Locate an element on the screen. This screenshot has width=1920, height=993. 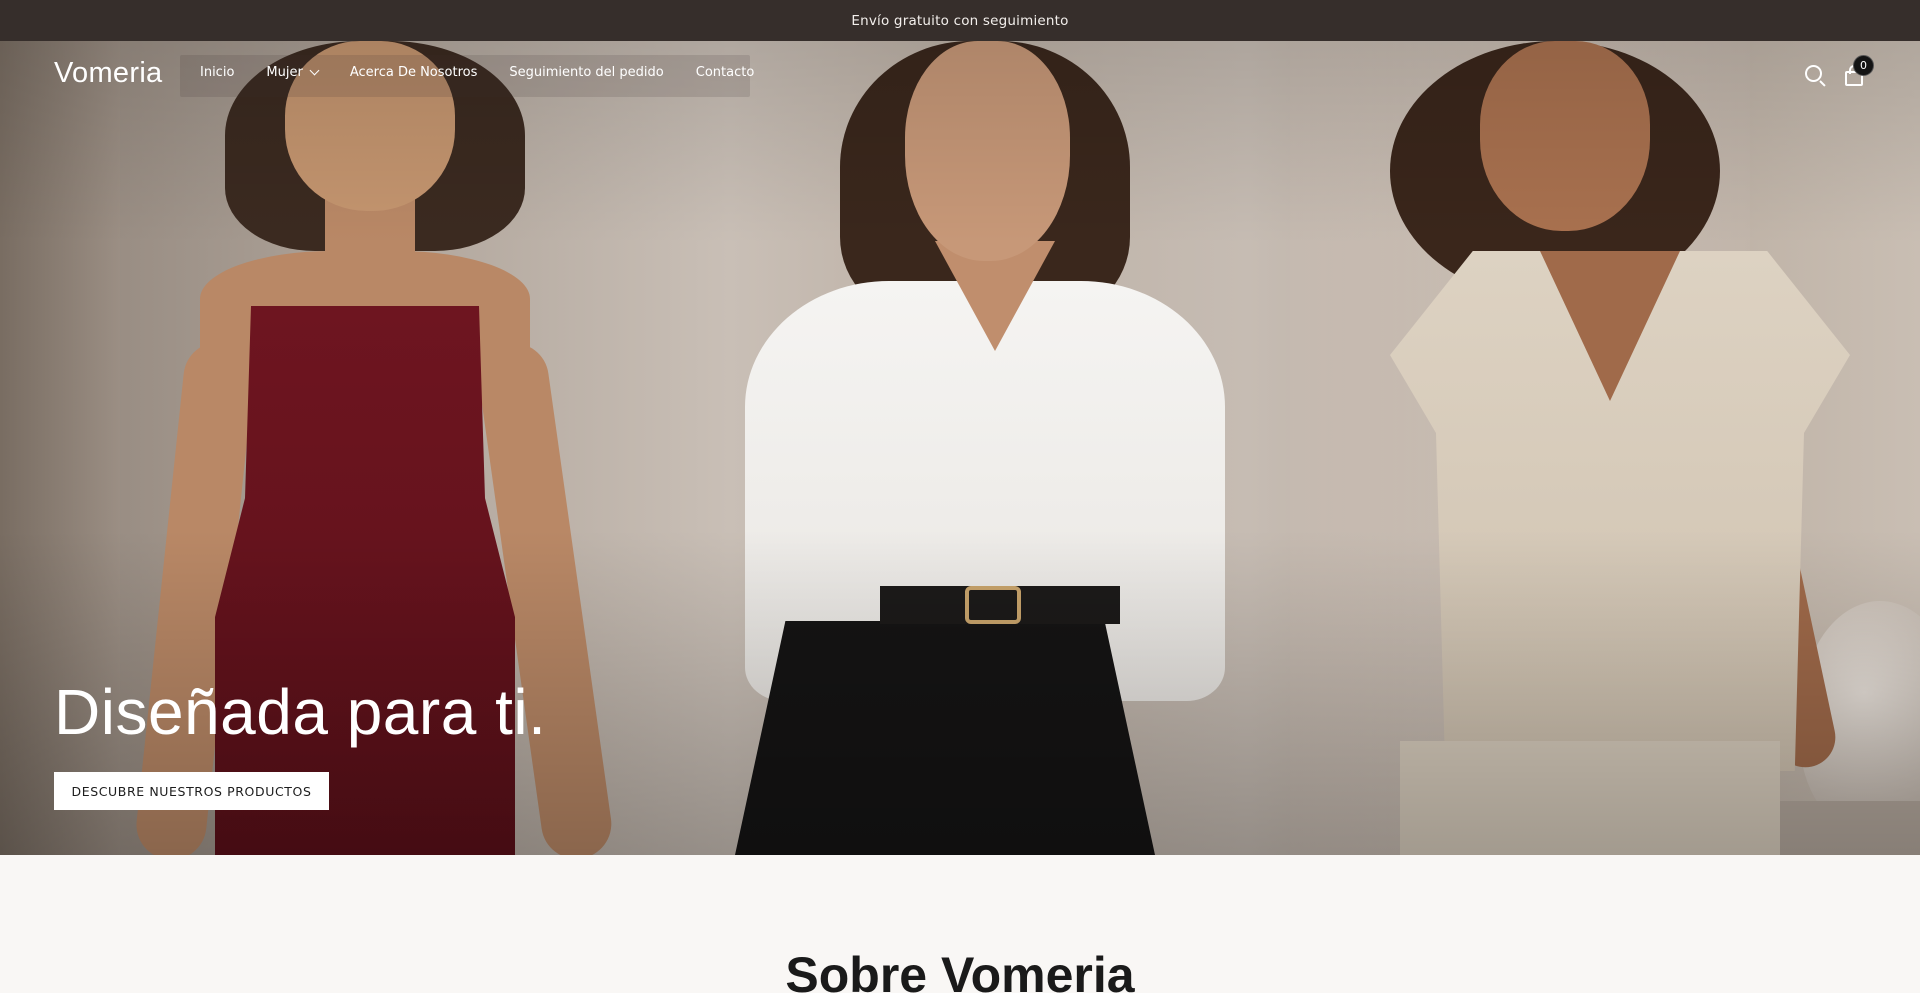
nav-item-seguimiento: Seguimiento del pedido is located at coordinates (586, 72).